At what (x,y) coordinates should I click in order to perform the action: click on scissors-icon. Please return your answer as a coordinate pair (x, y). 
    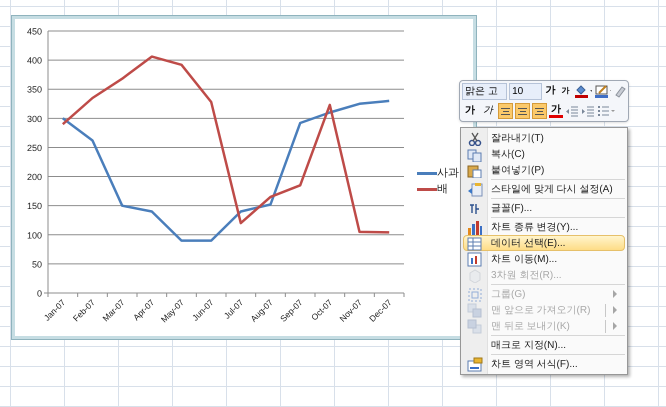
    Looking at the image, I should click on (475, 138).